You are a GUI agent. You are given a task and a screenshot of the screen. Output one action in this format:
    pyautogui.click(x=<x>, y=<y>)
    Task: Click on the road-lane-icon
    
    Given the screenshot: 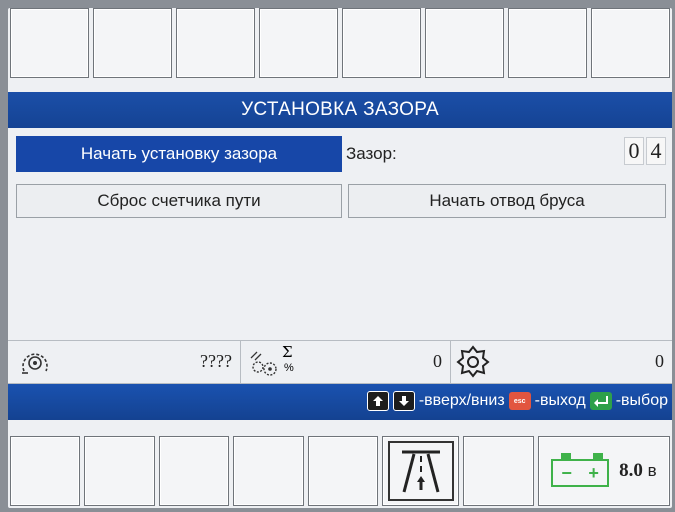 What is the action you would take?
    pyautogui.click(x=420, y=471)
    